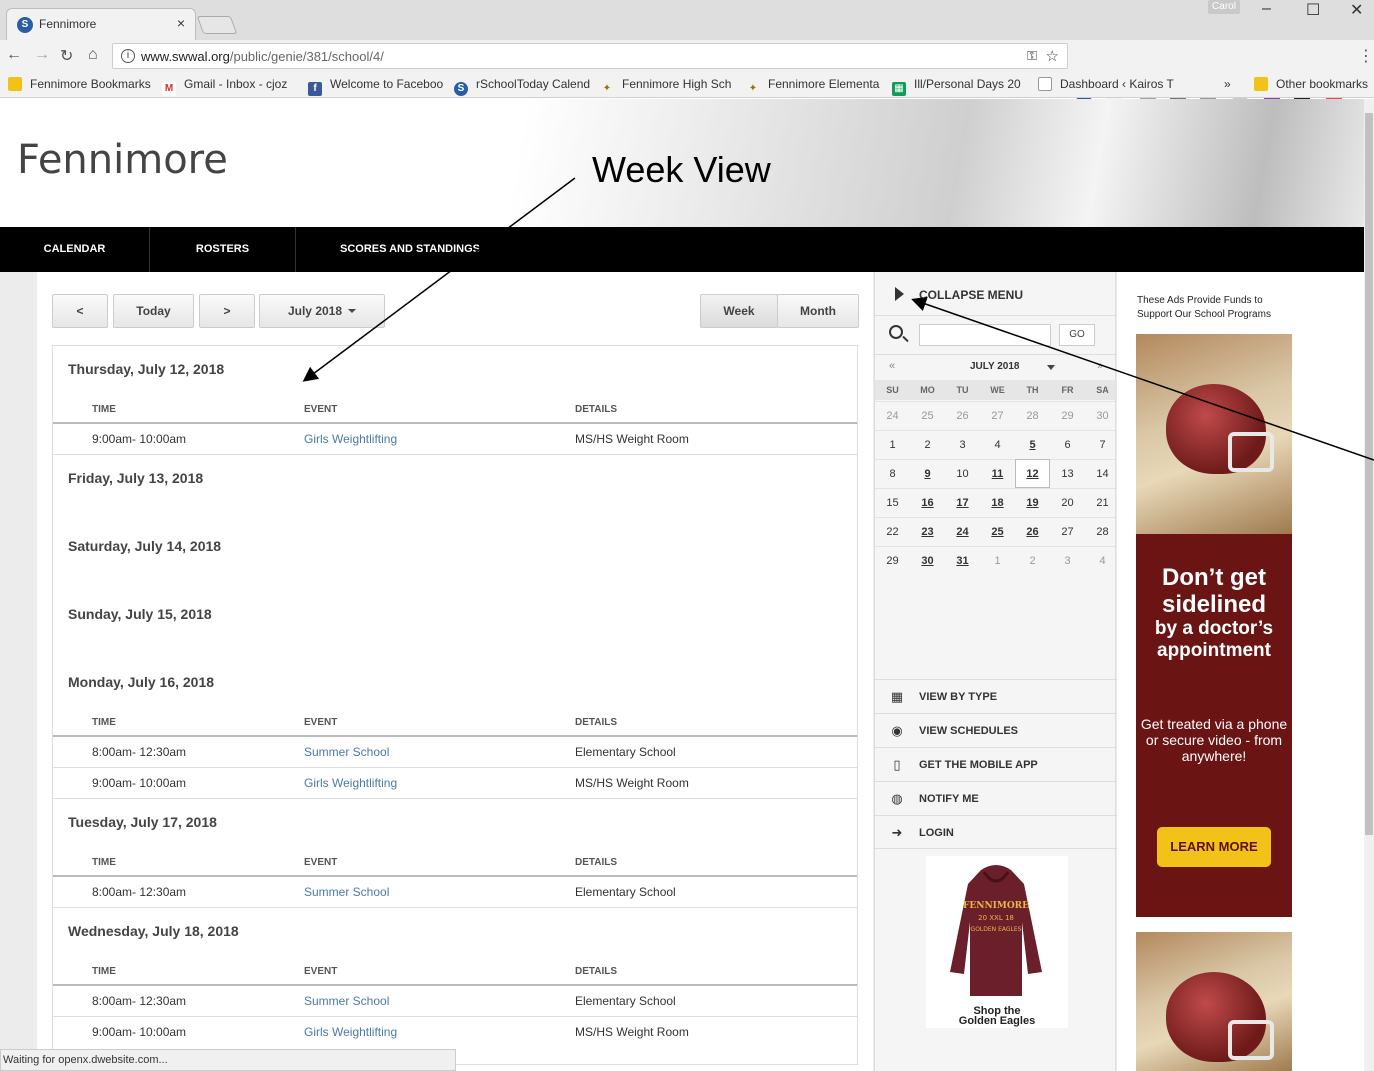 Image resolution: width=1374 pixels, height=1071 pixels. Describe the element at coordinates (1369, 474) in the screenshot. I see `scrollbar-thumb` at that location.